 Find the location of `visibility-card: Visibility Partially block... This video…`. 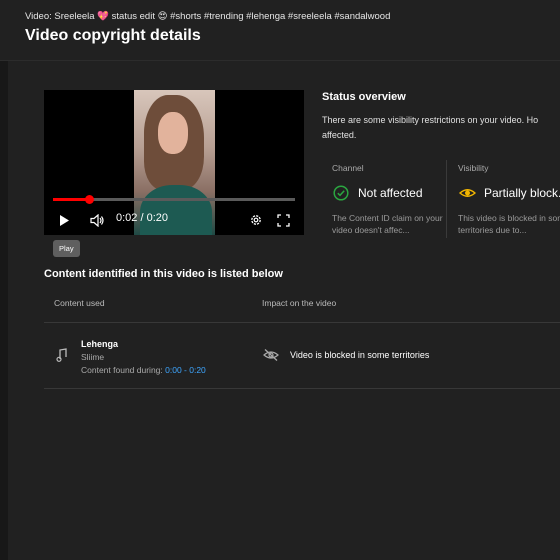

visibility-card: Visibility Partially block... This video… is located at coordinates (509, 198).